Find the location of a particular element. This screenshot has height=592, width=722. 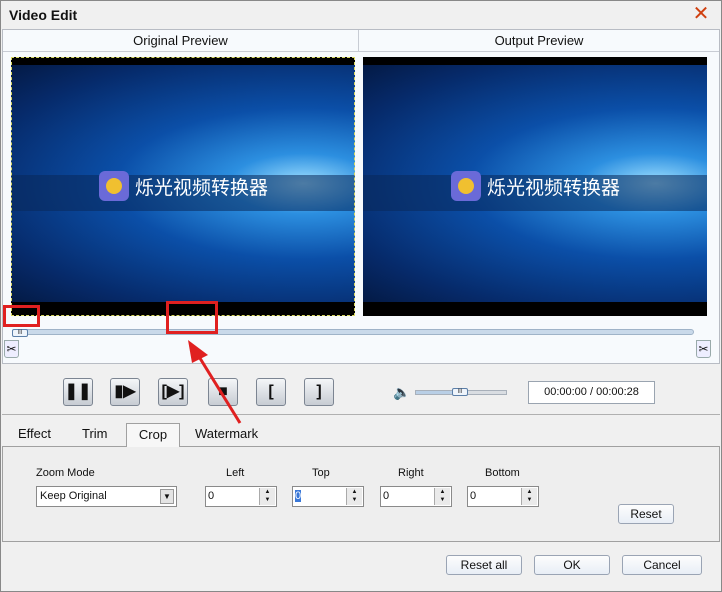

dialog-title: Video Edit is located at coordinates (43, 15).